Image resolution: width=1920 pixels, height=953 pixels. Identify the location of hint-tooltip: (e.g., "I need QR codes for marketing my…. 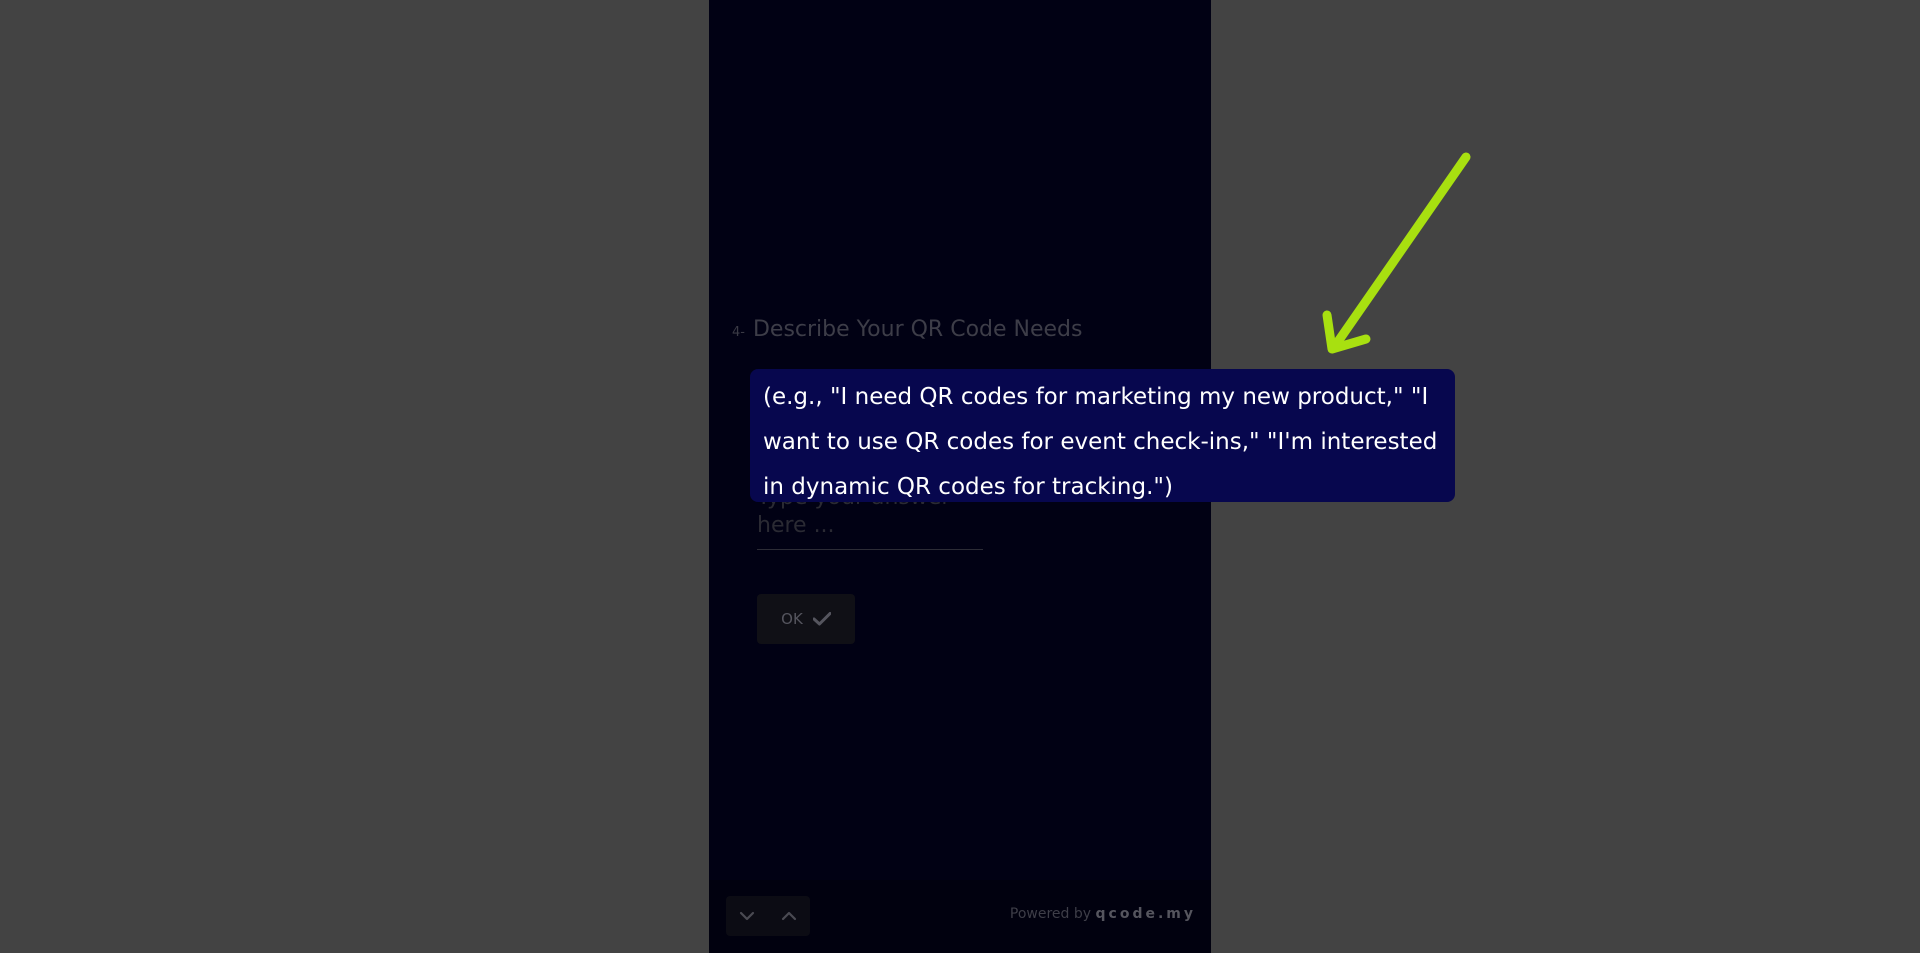
(1102, 435).